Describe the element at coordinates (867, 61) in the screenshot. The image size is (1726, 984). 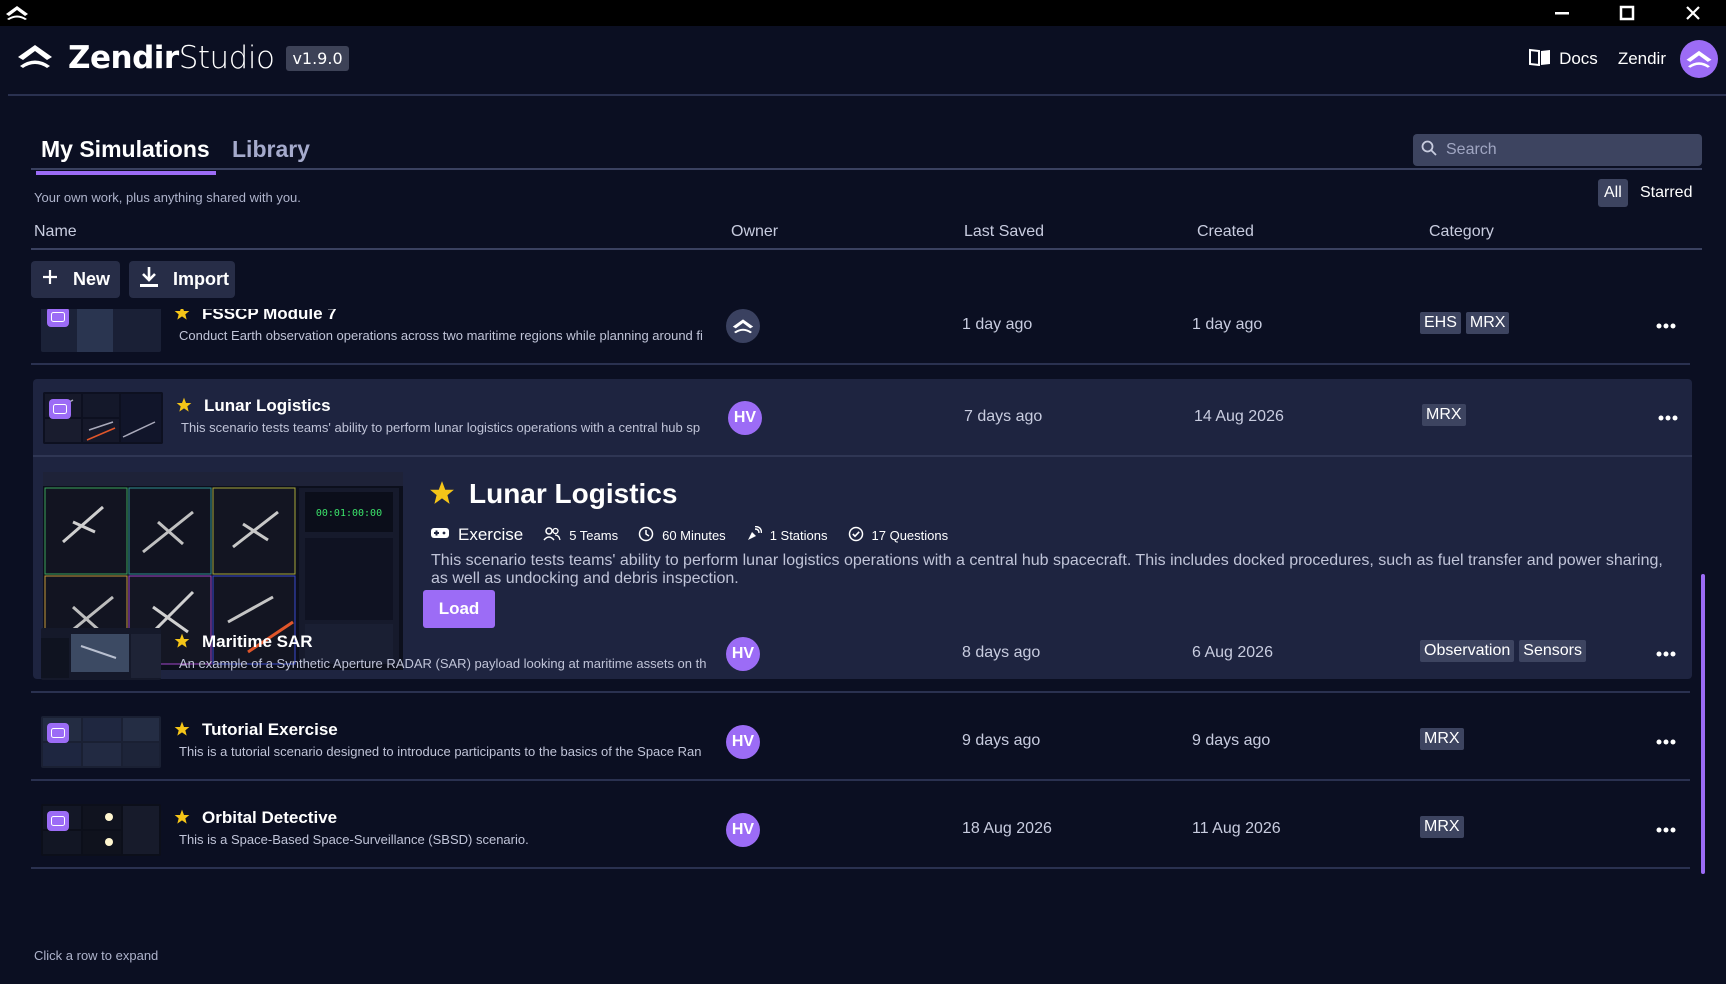
I see `app-header: ZendirStudio v1.9.0 Docs Zendir` at that location.